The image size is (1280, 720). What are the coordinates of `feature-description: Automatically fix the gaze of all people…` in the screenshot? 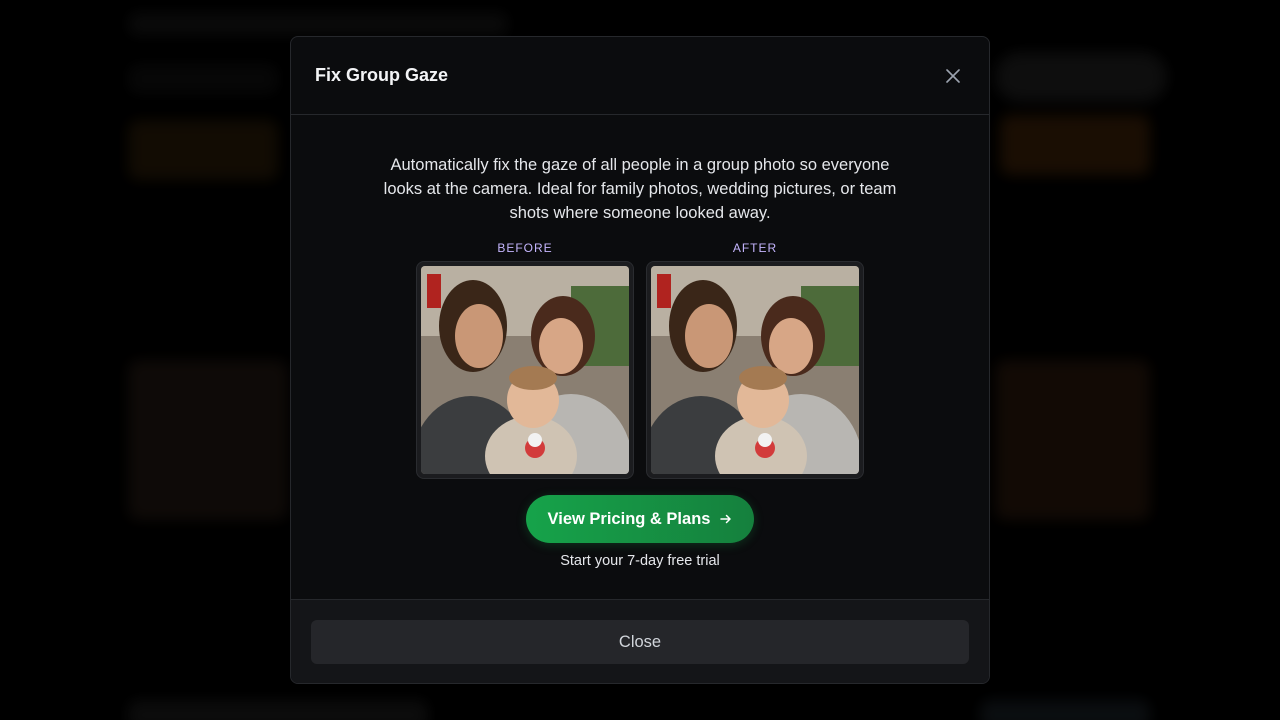 It's located at (640, 189).